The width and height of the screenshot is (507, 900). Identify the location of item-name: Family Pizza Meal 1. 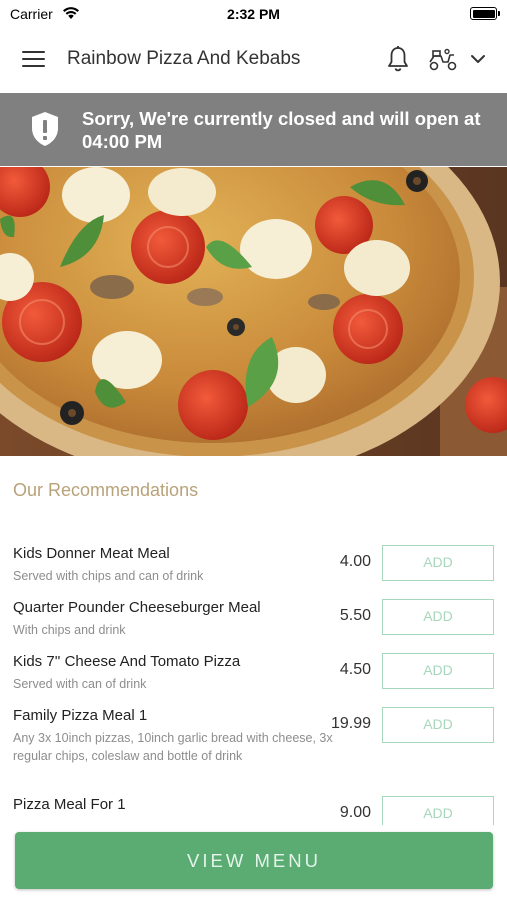
(80, 715).